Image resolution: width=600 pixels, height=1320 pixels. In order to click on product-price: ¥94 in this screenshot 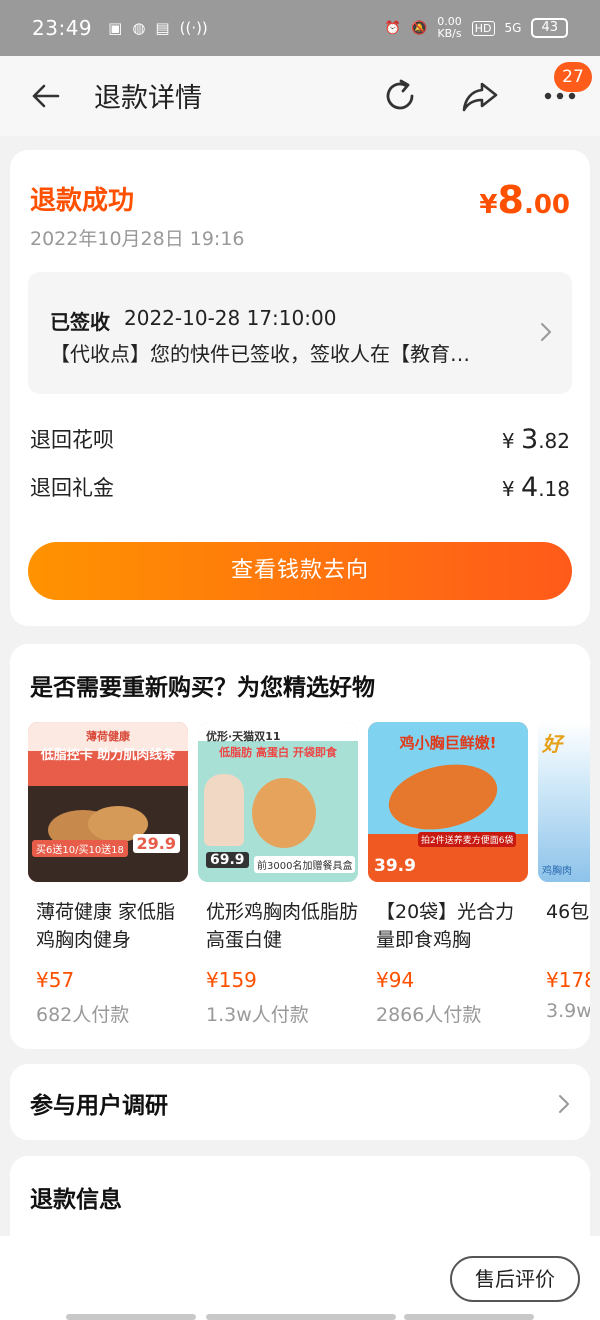, I will do `click(395, 980)`.